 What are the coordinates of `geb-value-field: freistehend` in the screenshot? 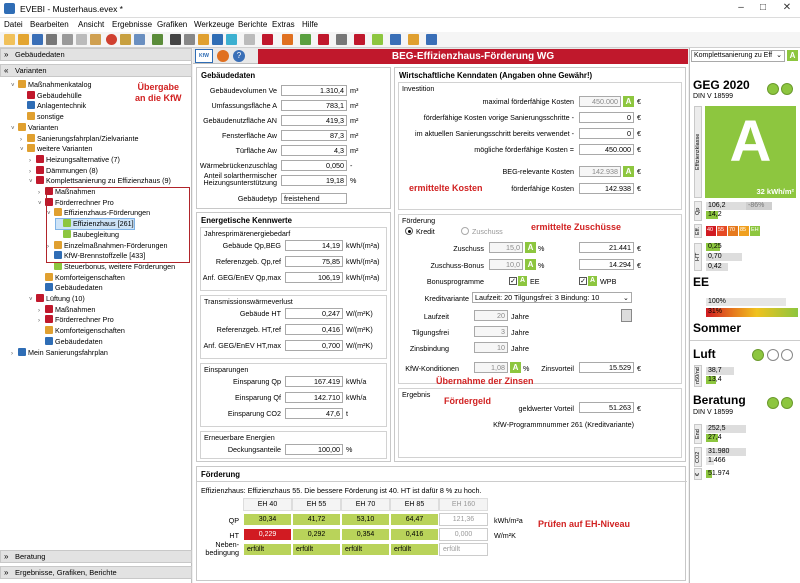 It's located at (314, 198).